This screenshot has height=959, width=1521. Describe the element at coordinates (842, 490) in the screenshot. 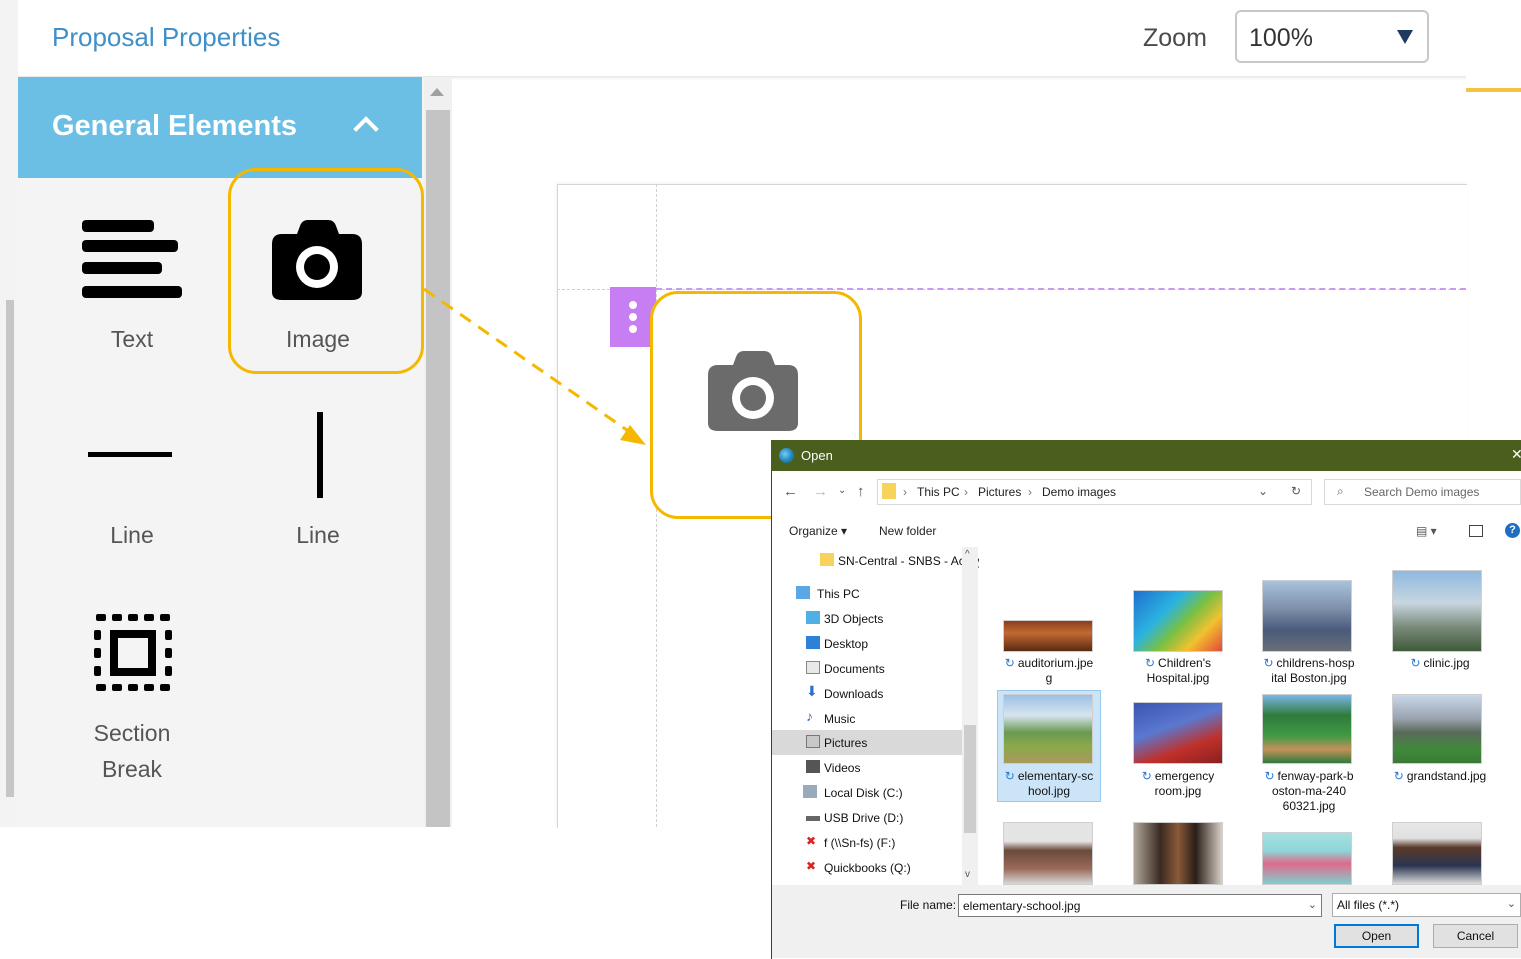

I see `recent-locations-icon: ⌄` at that location.